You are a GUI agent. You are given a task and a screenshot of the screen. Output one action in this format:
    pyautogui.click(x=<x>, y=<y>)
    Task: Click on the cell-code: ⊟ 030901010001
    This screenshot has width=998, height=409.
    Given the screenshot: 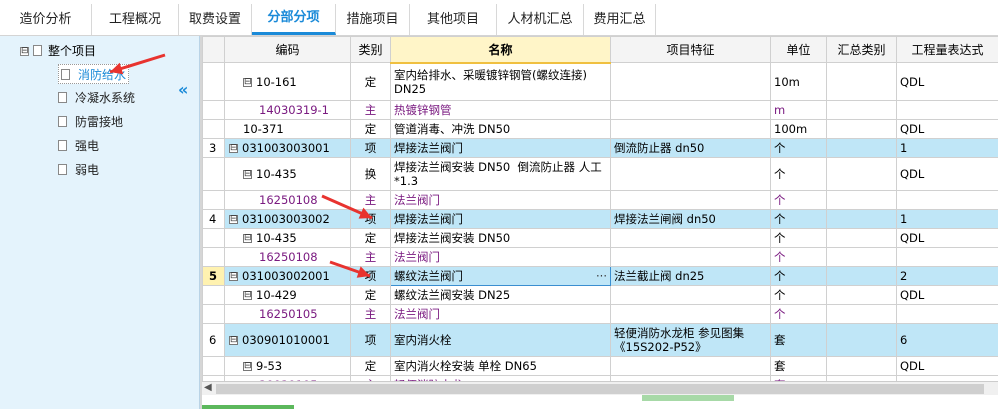 What is the action you would take?
    pyautogui.click(x=287, y=340)
    